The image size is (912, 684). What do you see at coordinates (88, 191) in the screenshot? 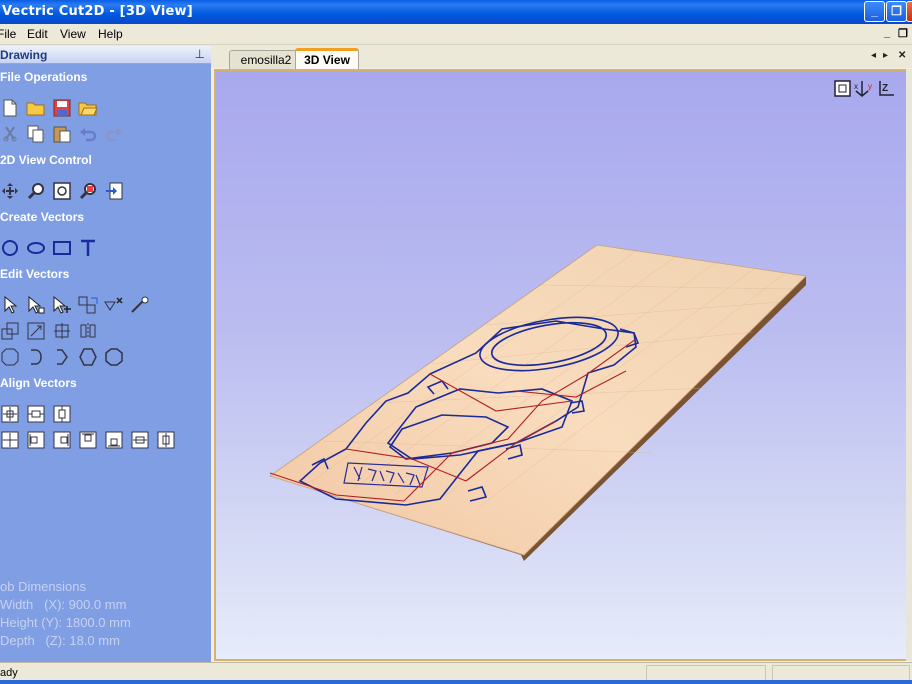
I see `zoom-box-icon` at bounding box center [88, 191].